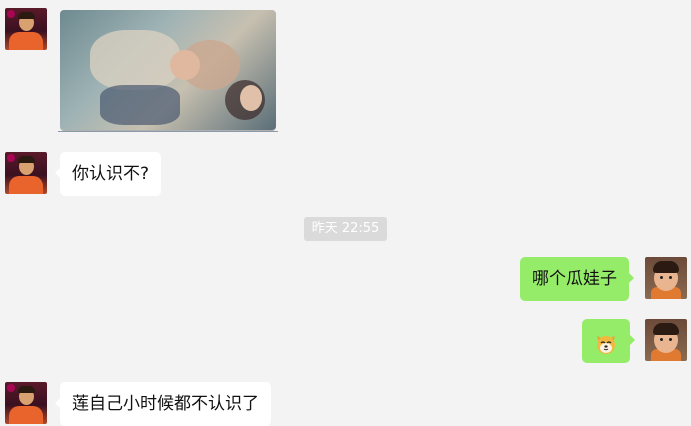 Image resolution: width=691 pixels, height=426 pixels. What do you see at coordinates (165, 404) in the screenshot?
I see `message-text: 莲自己小时候都不认识了` at bounding box center [165, 404].